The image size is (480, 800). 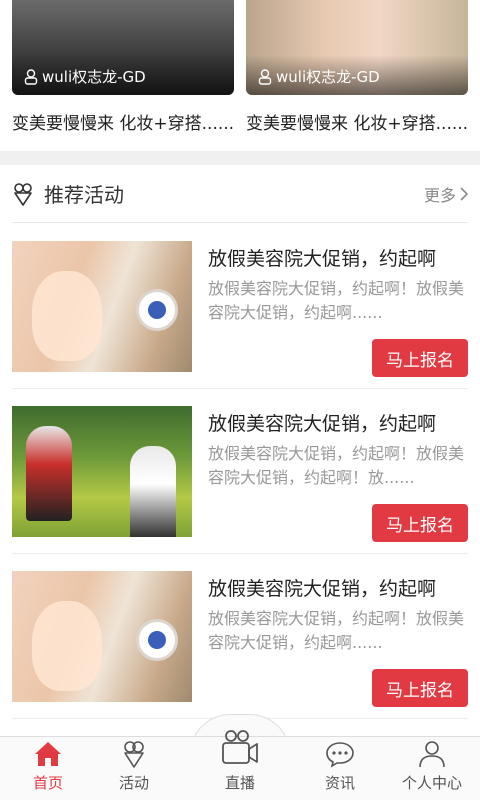 What do you see at coordinates (240, 158) in the screenshot?
I see `section-divider` at bounding box center [240, 158].